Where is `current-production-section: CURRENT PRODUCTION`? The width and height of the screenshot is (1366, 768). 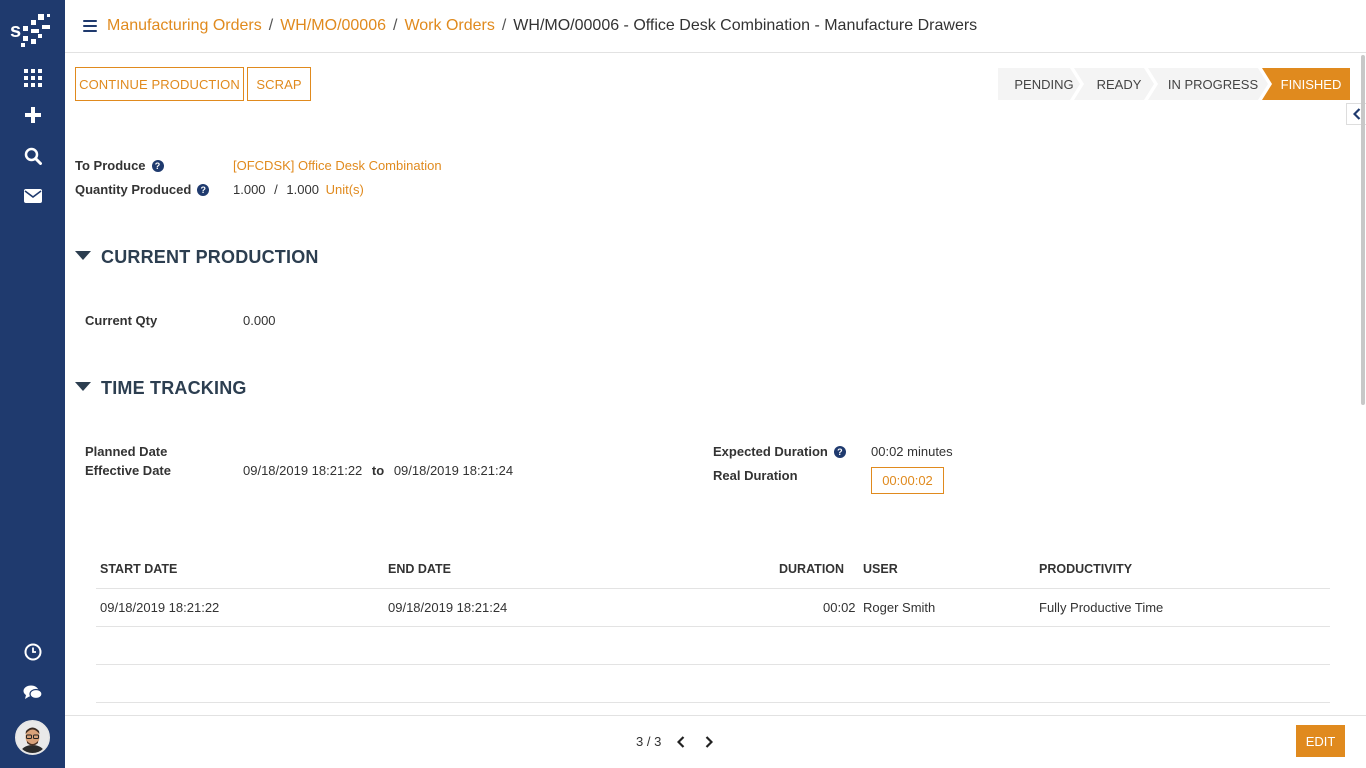 current-production-section: CURRENT PRODUCTION is located at coordinates (197, 257).